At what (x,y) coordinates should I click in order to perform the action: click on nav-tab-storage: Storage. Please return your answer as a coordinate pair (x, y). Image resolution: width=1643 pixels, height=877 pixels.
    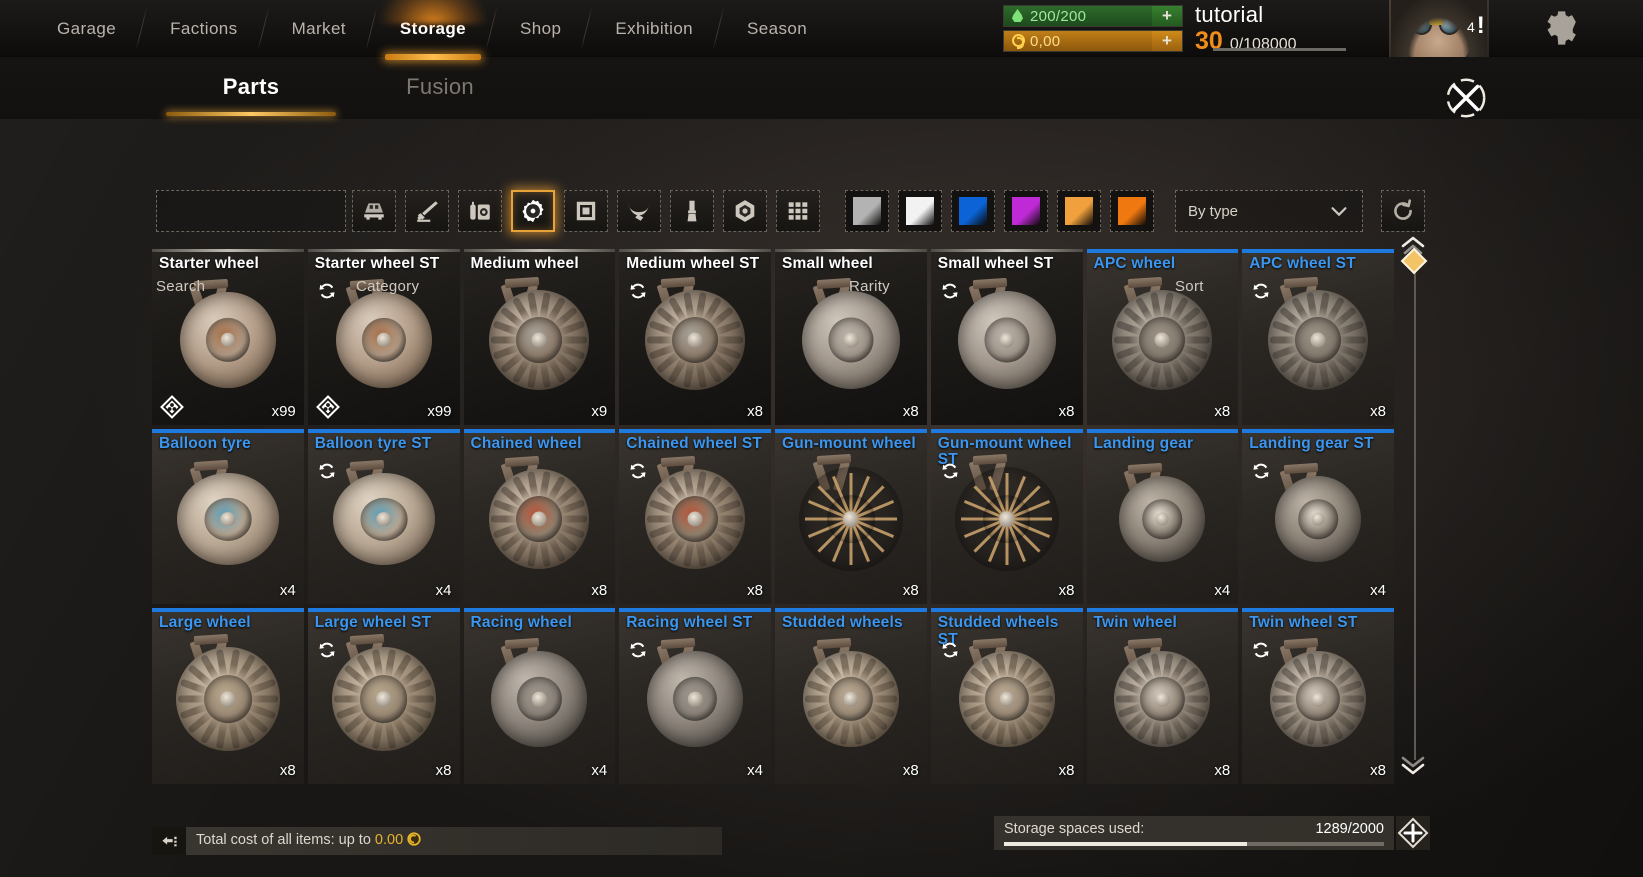
    Looking at the image, I should click on (429, 30).